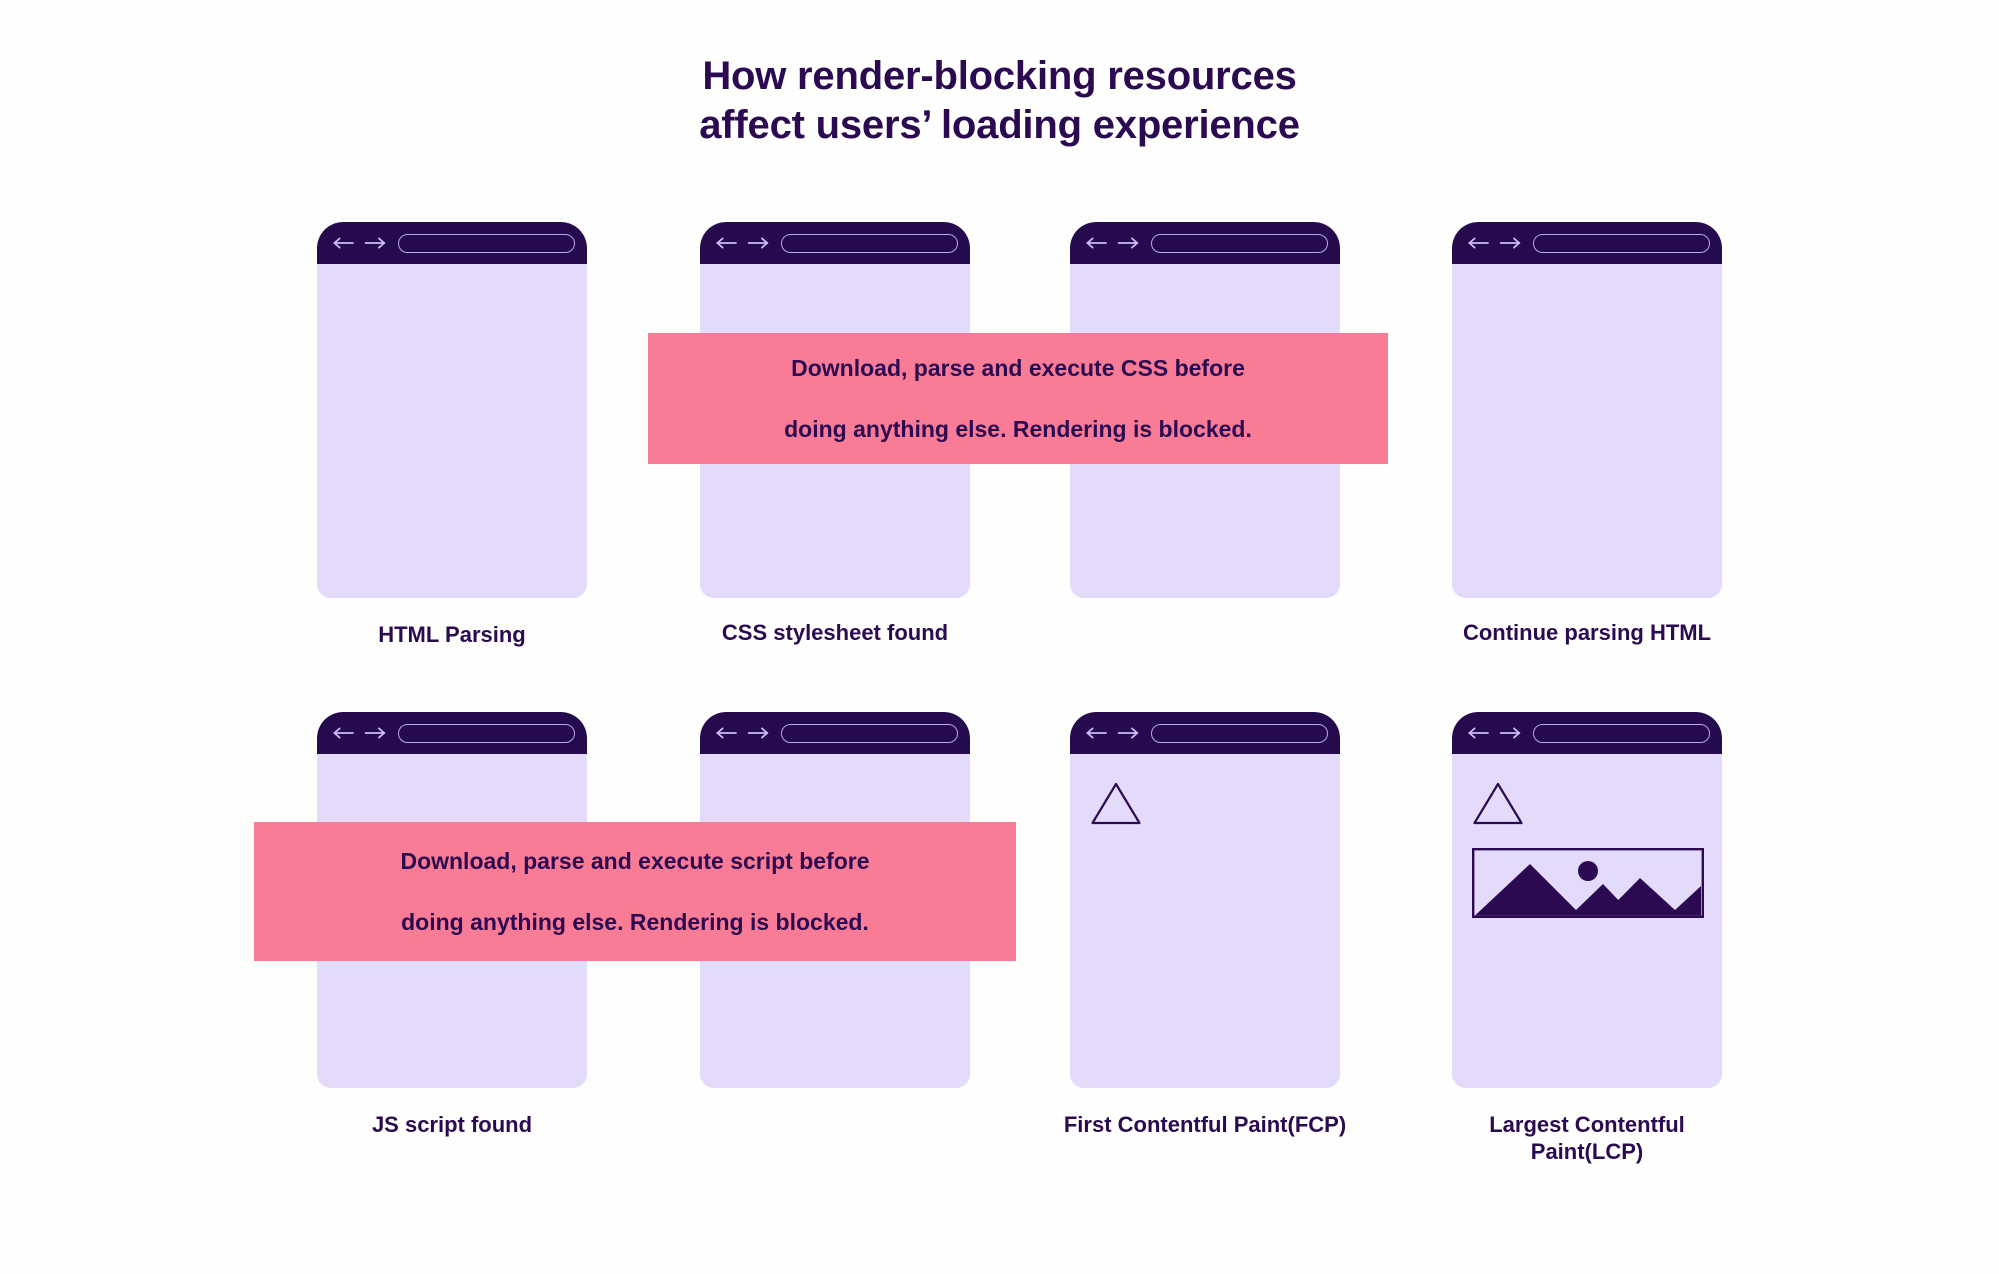 The height and width of the screenshot is (1274, 1999). I want to click on card-caption: JS script found, so click(452, 1124).